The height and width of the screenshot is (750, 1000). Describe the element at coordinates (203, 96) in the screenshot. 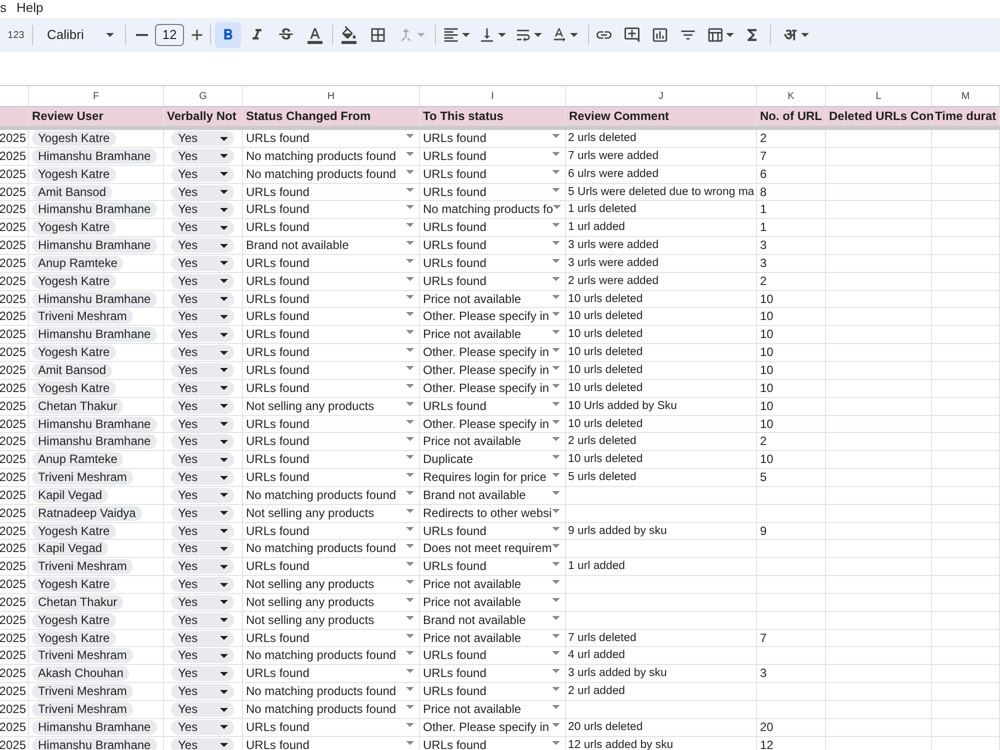

I see `column-letter: G` at that location.